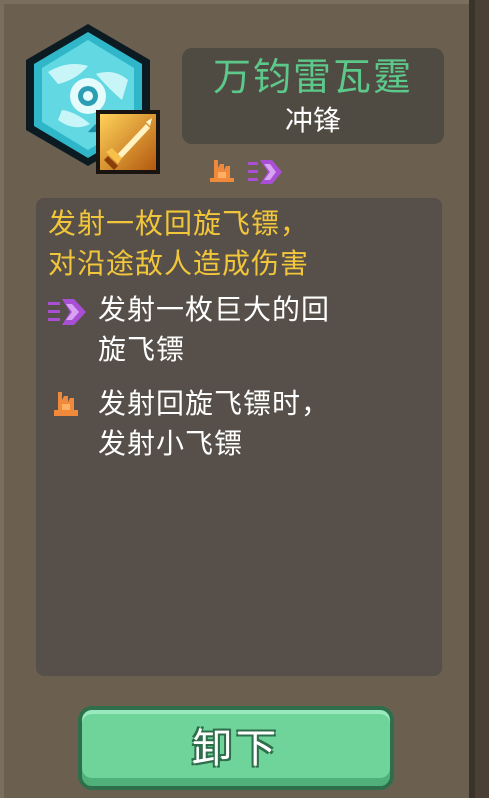 This screenshot has width=489, height=798. I want to click on panel-edge, so click(482, 399).